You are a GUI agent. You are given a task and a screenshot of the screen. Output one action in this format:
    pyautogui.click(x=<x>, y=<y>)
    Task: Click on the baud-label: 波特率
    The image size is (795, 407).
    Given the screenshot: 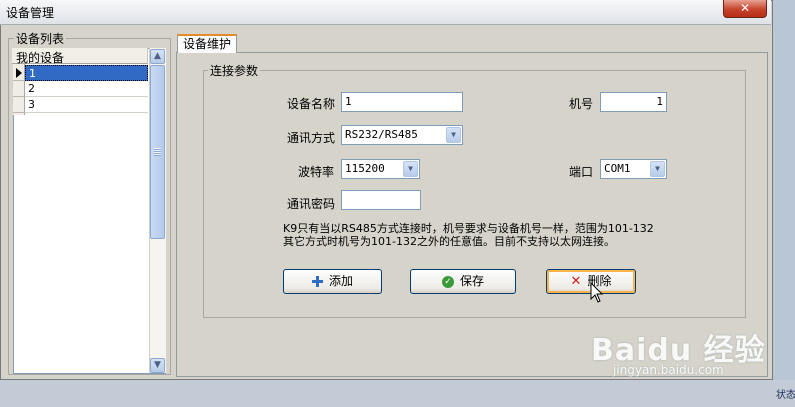 What is the action you would take?
    pyautogui.click(x=316, y=172)
    